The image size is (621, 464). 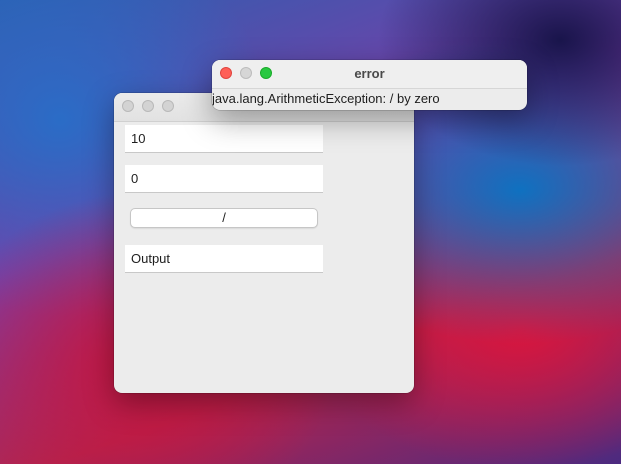 What do you see at coordinates (168, 106) in the screenshot?
I see `zoom-button` at bounding box center [168, 106].